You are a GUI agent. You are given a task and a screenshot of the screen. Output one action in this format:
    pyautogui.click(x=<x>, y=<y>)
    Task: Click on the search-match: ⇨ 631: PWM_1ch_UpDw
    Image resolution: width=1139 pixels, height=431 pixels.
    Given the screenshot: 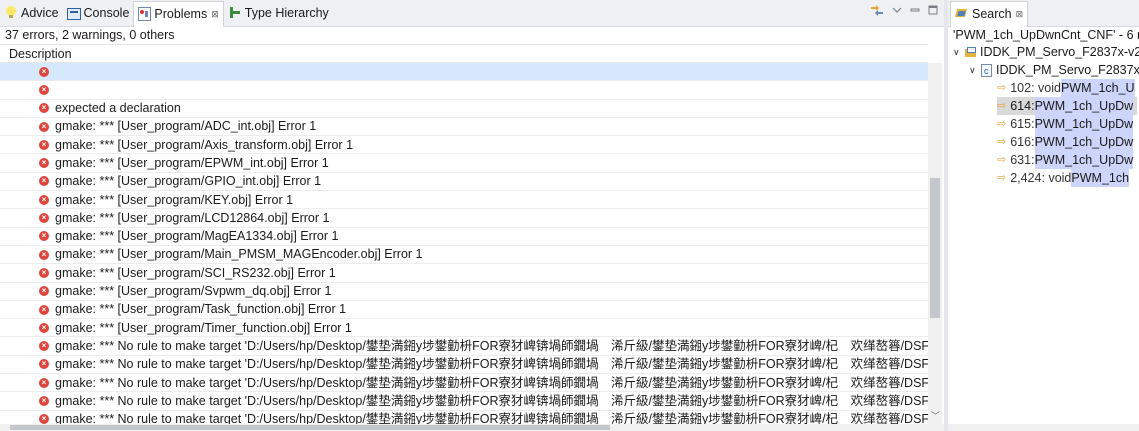 What is the action you would take?
    pyautogui.click(x=1065, y=160)
    